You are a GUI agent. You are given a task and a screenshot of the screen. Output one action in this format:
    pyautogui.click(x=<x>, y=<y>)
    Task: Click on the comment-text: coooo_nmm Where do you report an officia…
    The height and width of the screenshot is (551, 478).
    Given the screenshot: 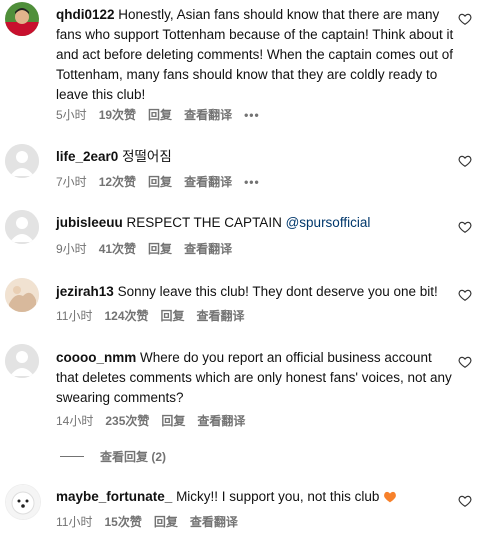 What is the action you would take?
    pyautogui.click(x=256, y=378)
    